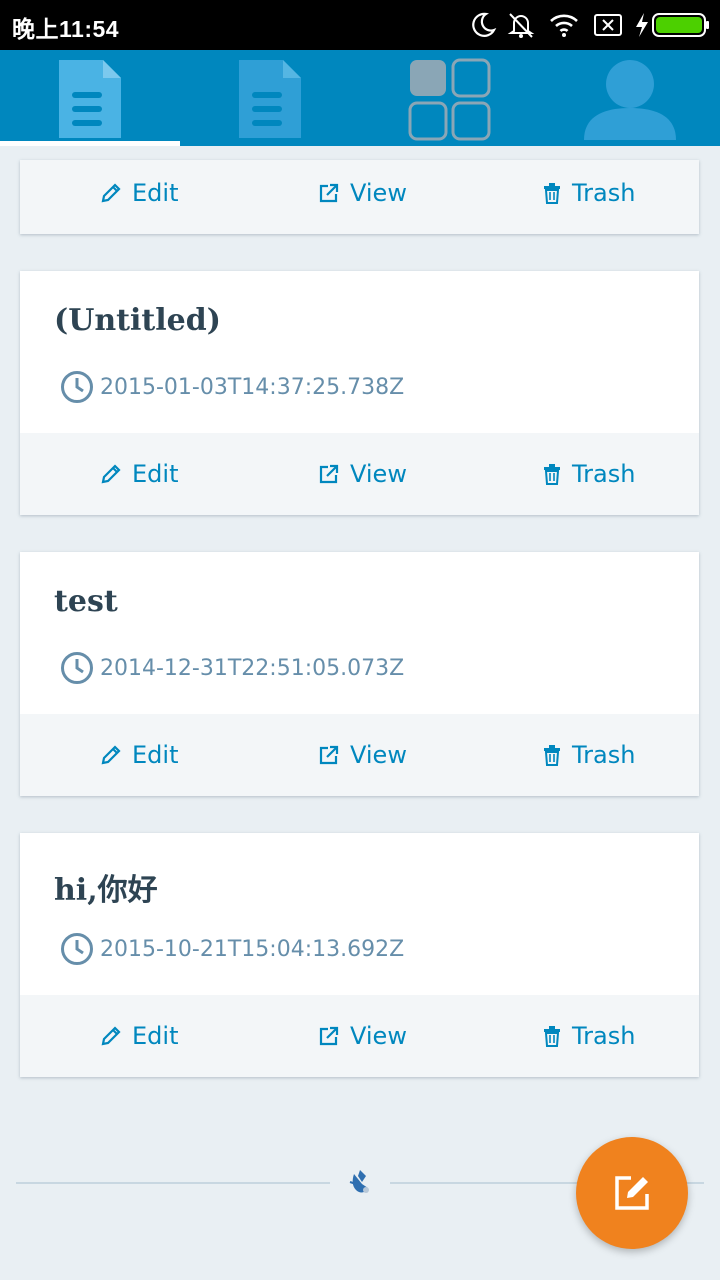 The image size is (720, 1280). I want to click on tab-posts, so click(90, 98).